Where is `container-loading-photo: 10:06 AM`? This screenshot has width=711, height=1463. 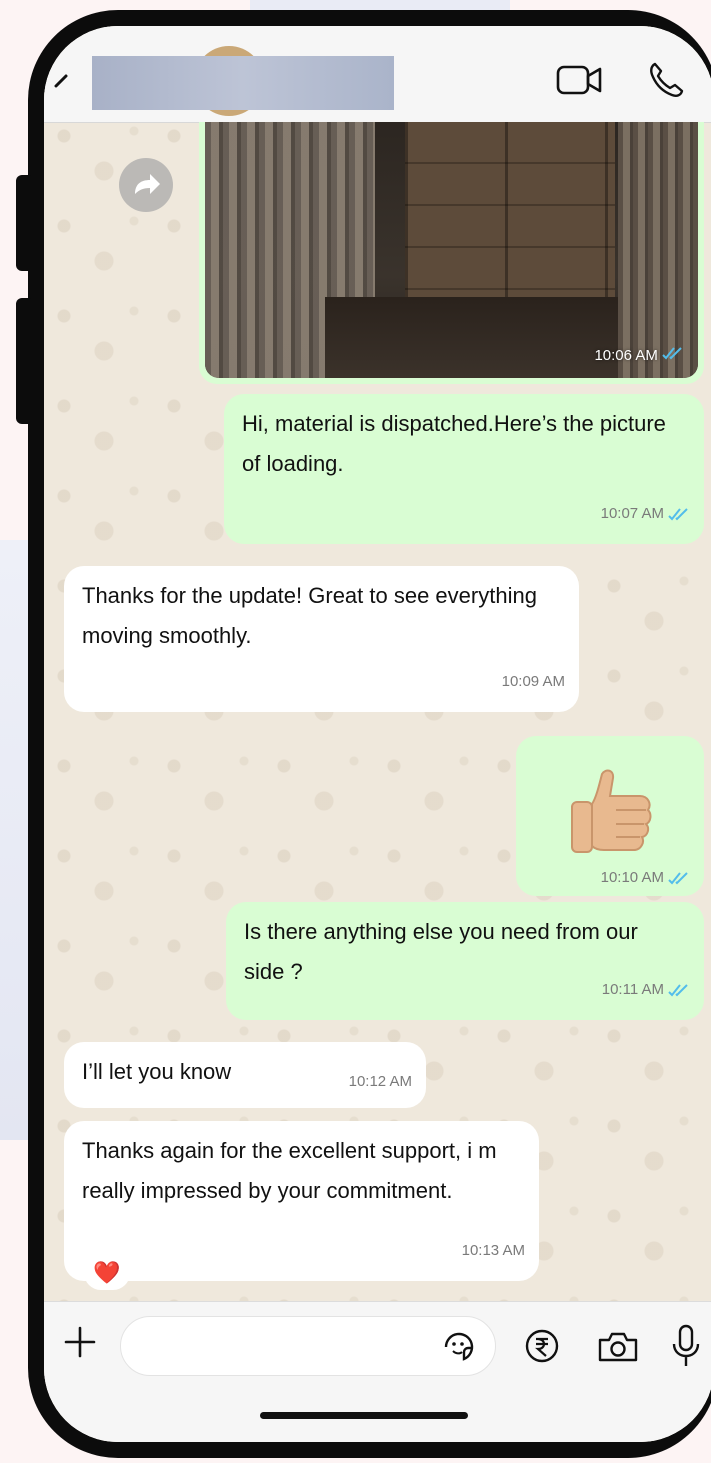 container-loading-photo: 10:06 AM is located at coordinates (451, 250).